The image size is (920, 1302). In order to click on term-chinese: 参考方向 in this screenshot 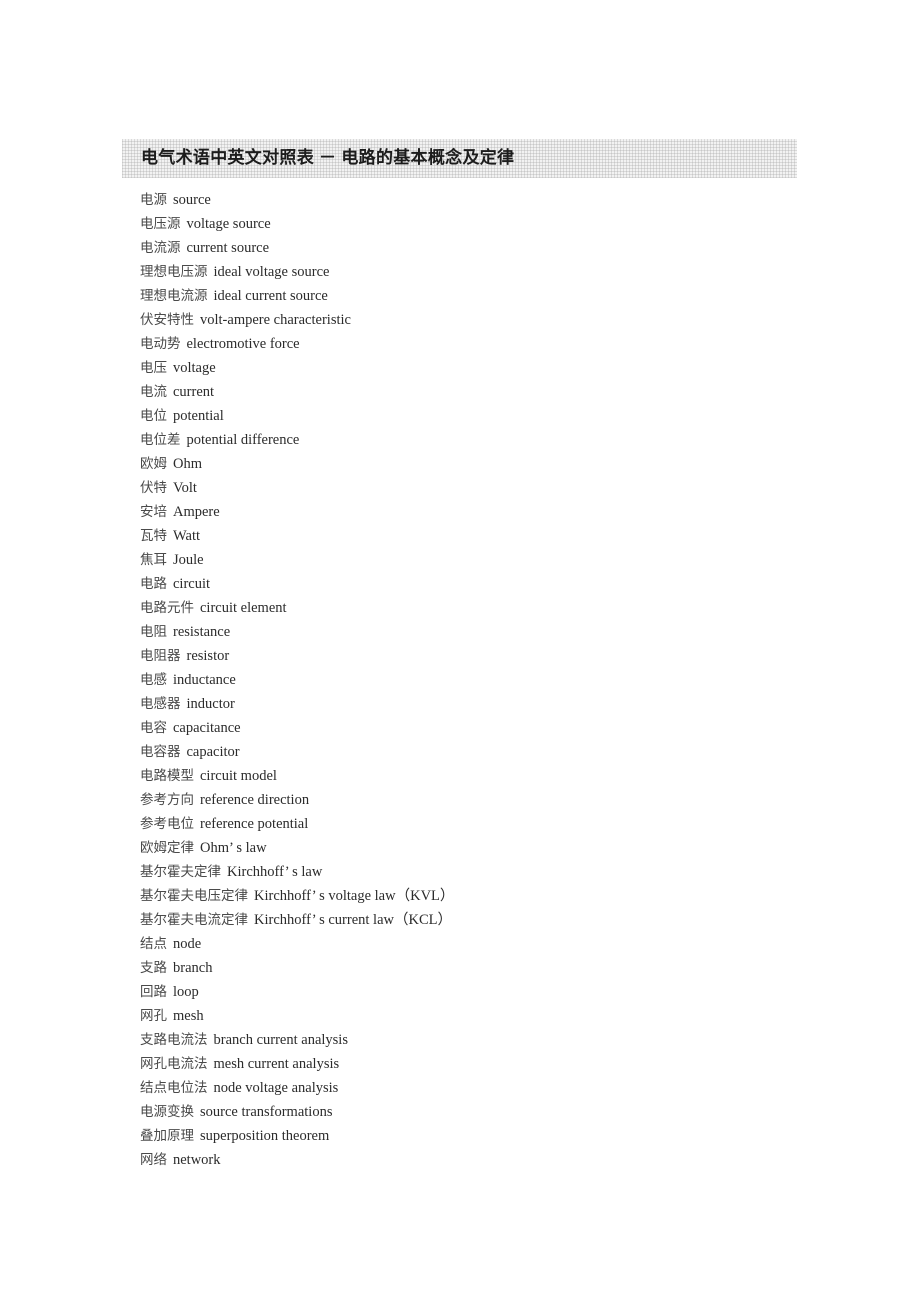, I will do `click(167, 800)`.